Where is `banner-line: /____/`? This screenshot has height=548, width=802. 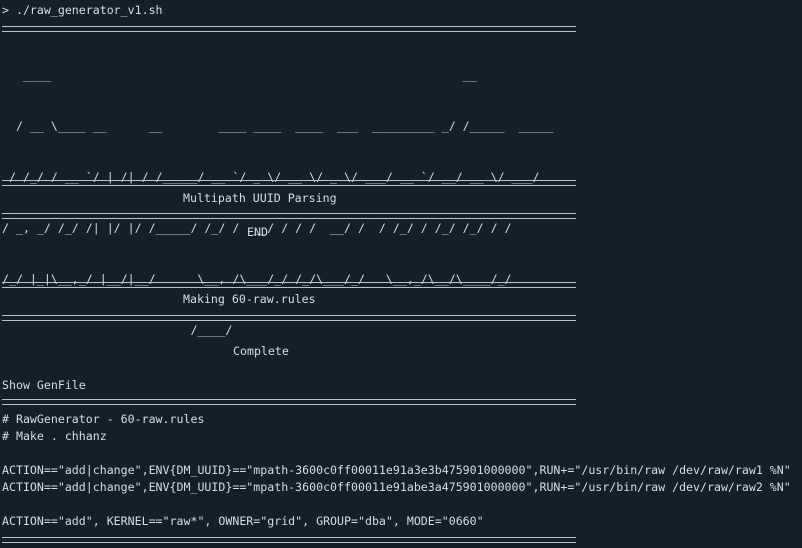
banner-line: /____/ is located at coordinates (117, 330).